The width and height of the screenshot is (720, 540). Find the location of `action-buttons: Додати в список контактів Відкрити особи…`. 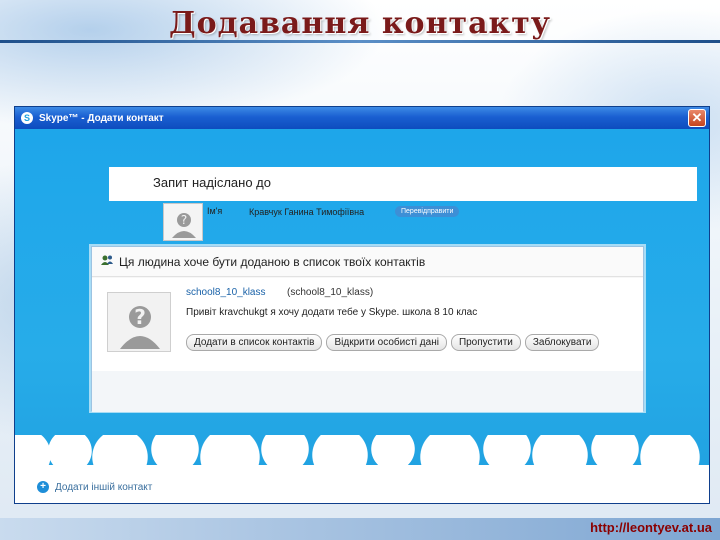

action-buttons: Додати в список контактів Відкрити особи… is located at coordinates (393, 342).